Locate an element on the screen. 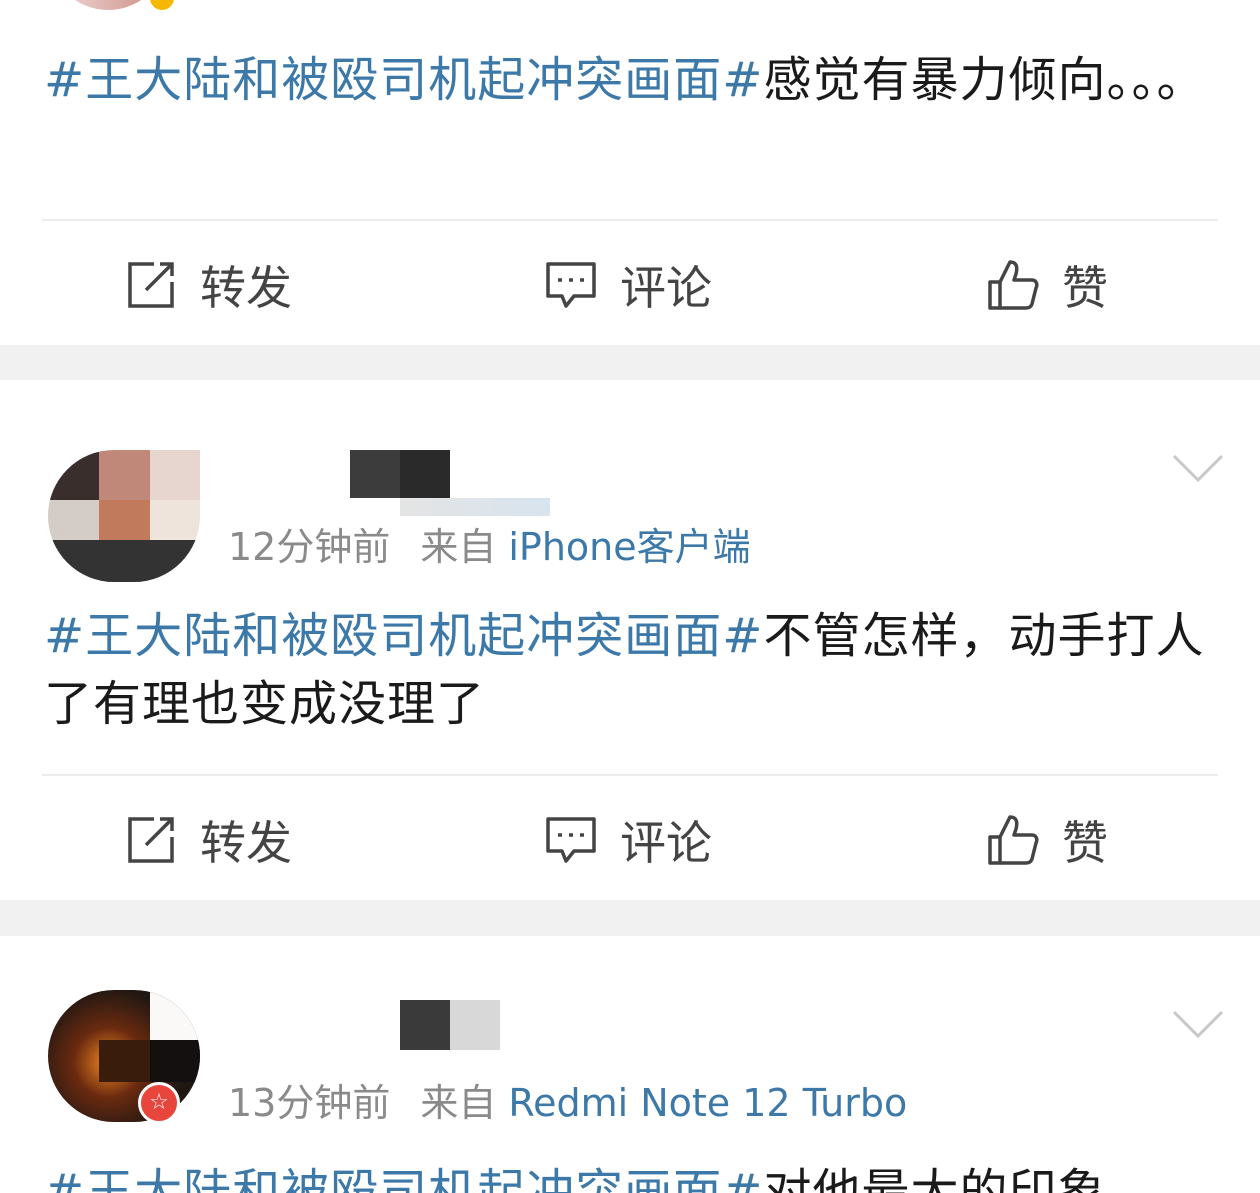  avatar is located at coordinates (124, 516).